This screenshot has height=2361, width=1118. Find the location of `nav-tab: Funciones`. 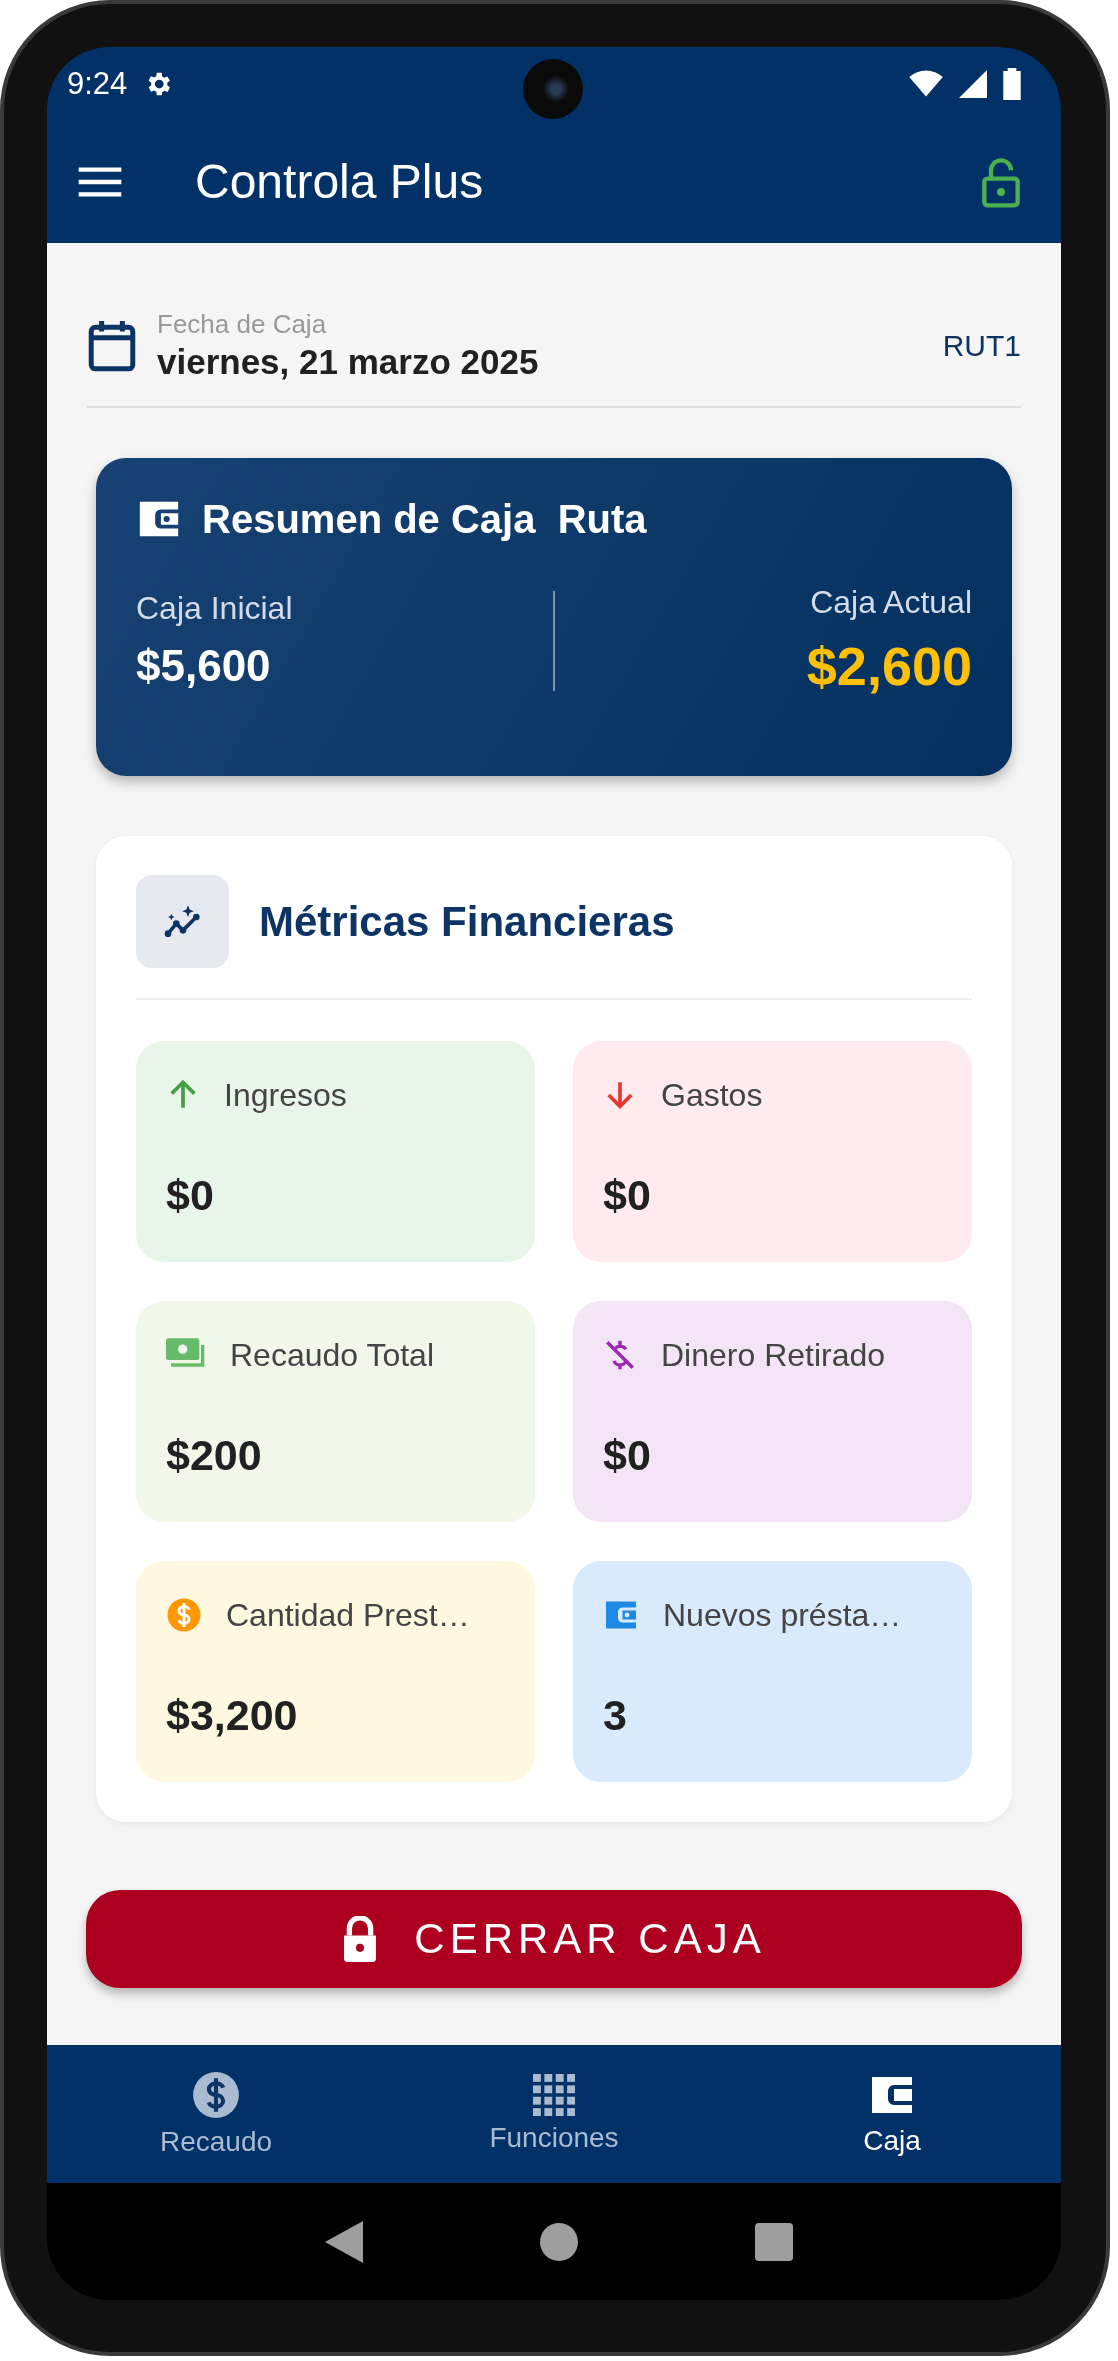

nav-tab: Funciones is located at coordinates (554, 2114).